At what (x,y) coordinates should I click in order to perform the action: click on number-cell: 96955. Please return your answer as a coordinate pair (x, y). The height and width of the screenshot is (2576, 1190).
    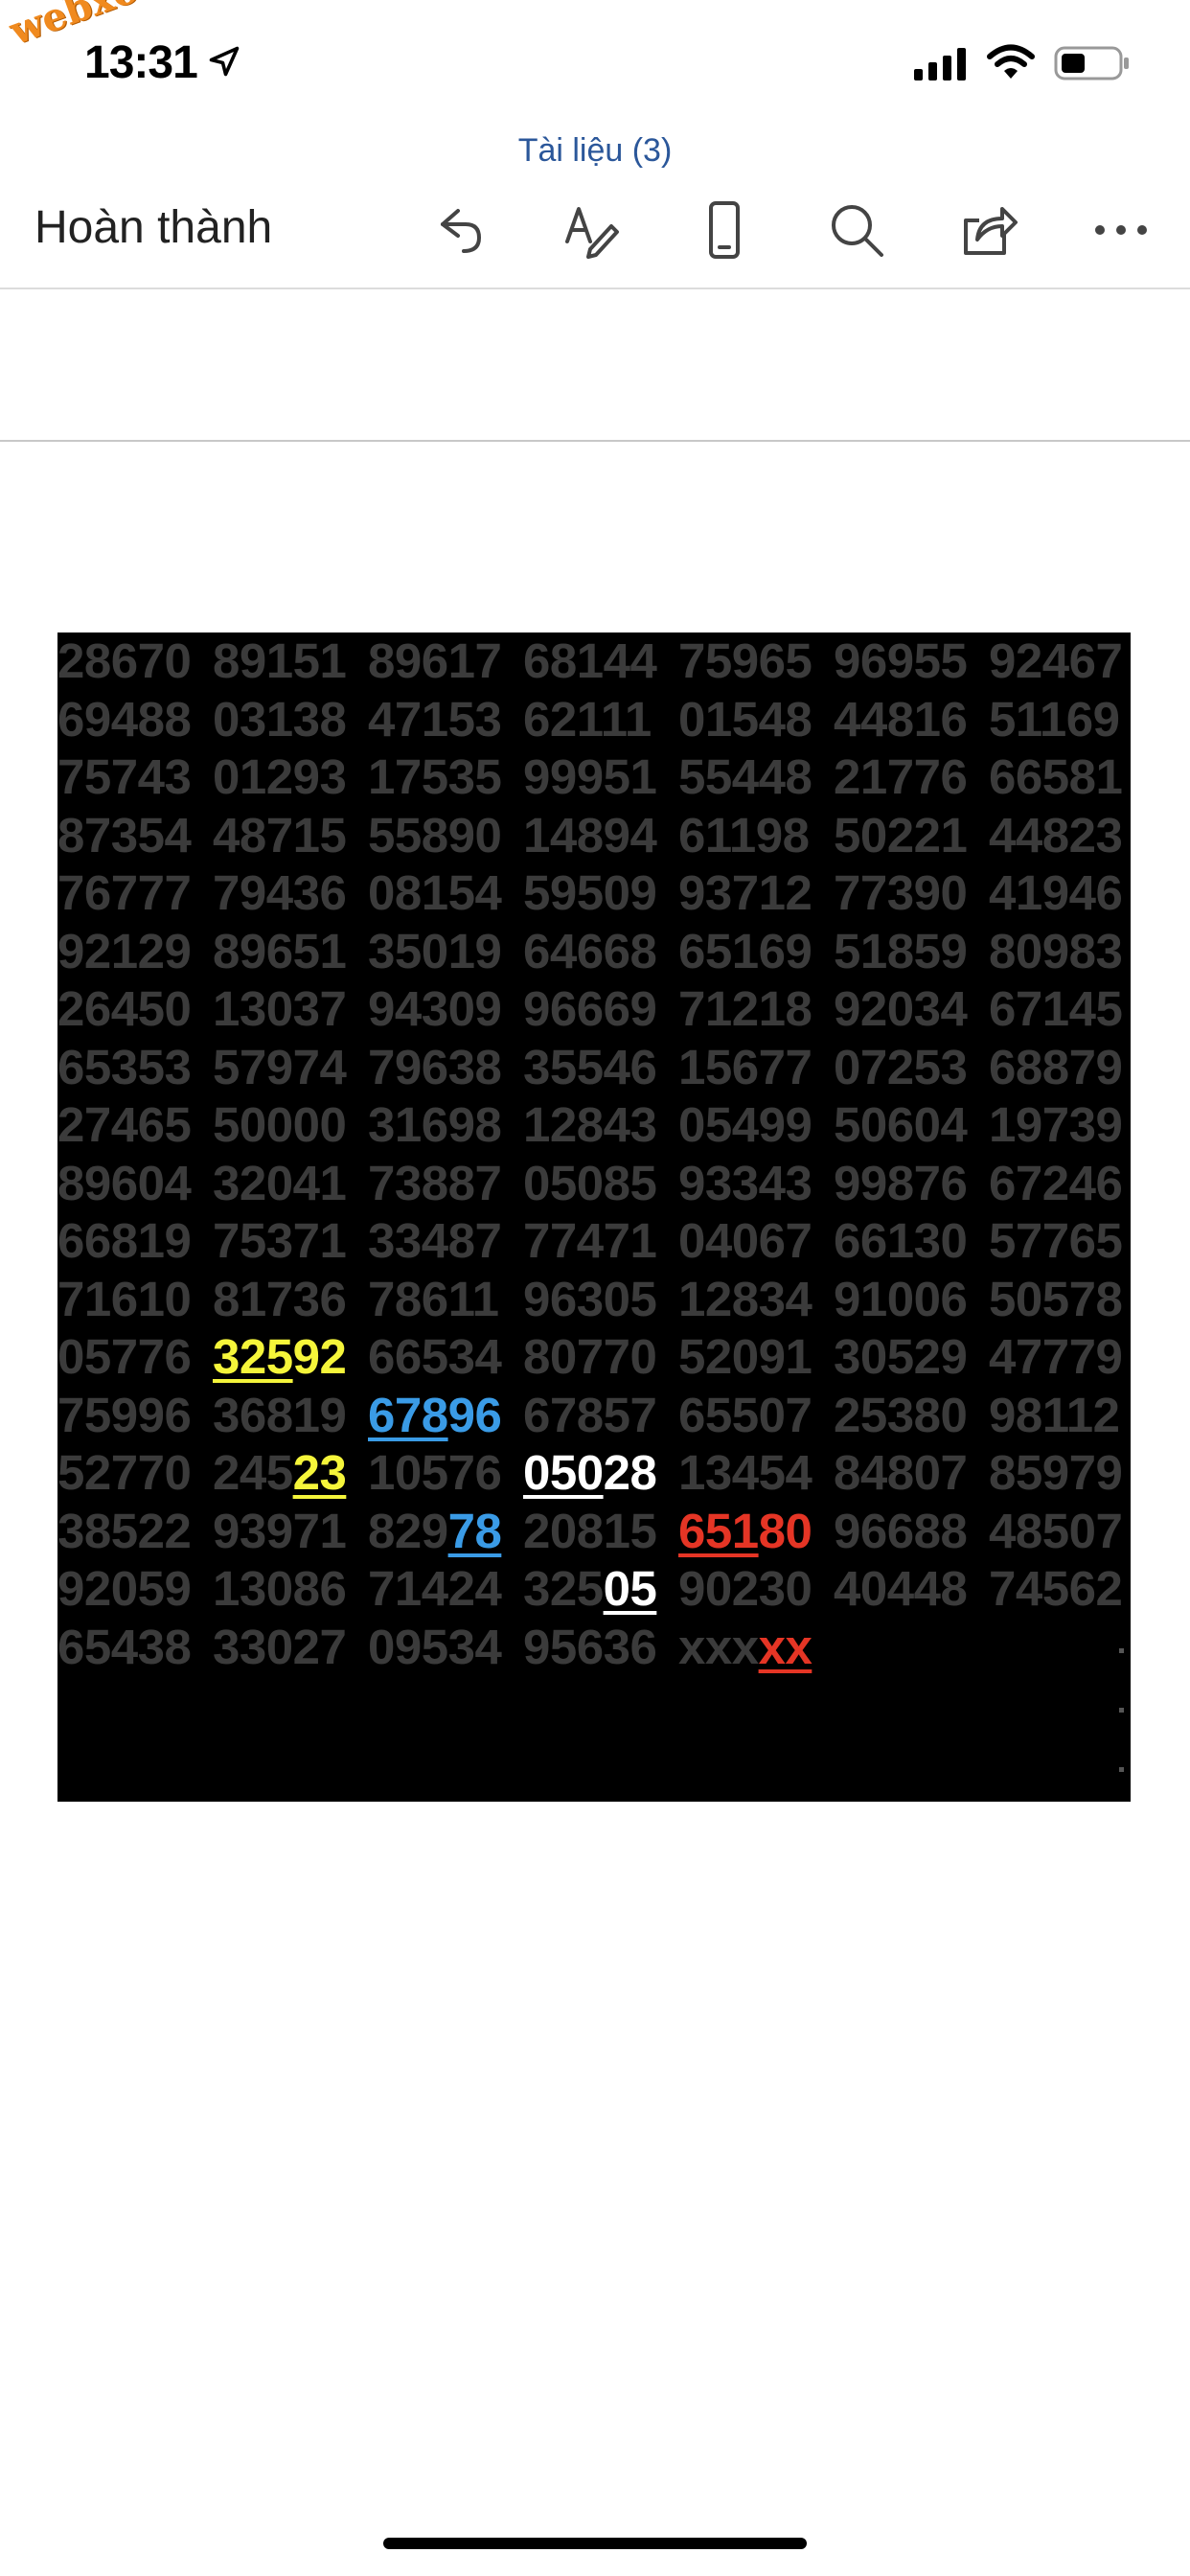
    Looking at the image, I should click on (901, 660).